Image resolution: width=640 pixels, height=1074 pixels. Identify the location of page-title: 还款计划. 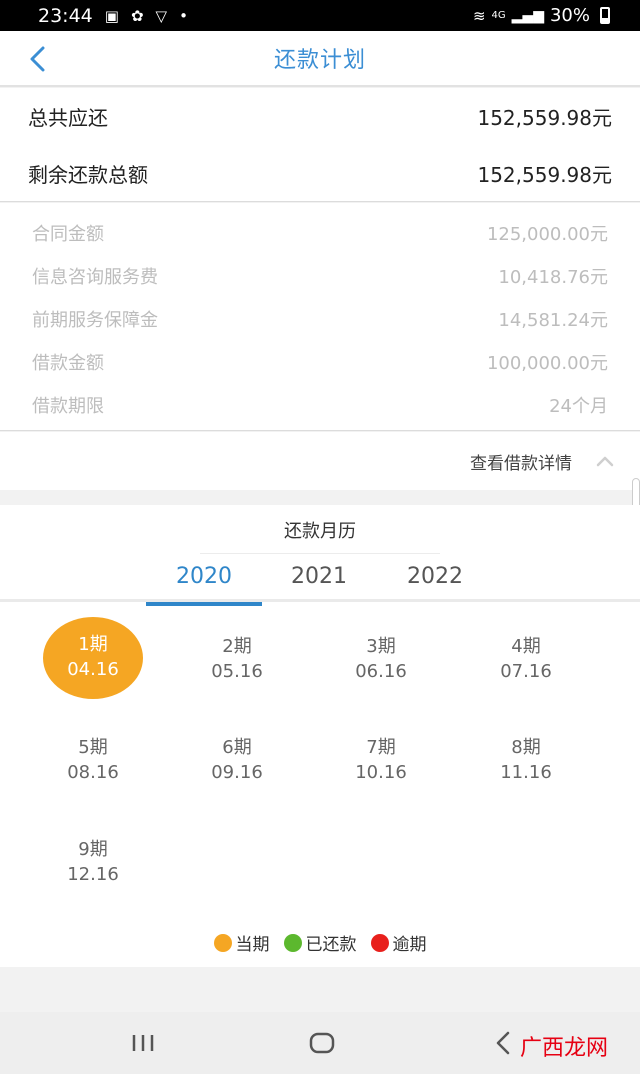
(319, 60).